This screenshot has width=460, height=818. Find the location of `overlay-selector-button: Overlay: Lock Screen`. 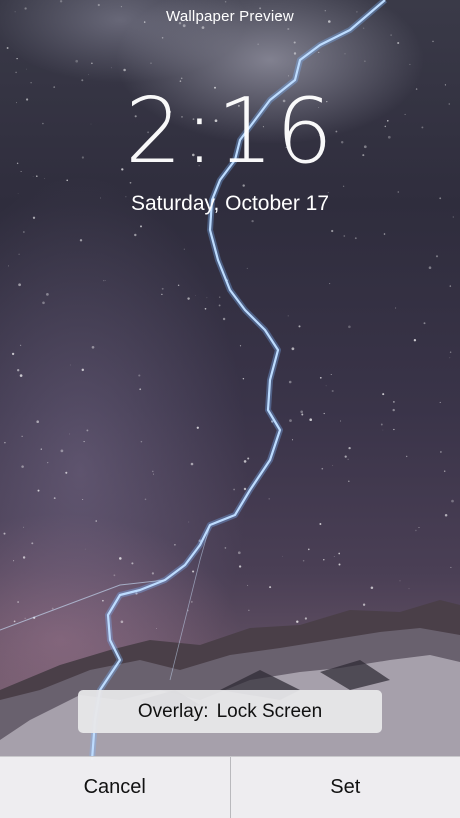

overlay-selector-button: Overlay: Lock Screen is located at coordinates (230, 711).